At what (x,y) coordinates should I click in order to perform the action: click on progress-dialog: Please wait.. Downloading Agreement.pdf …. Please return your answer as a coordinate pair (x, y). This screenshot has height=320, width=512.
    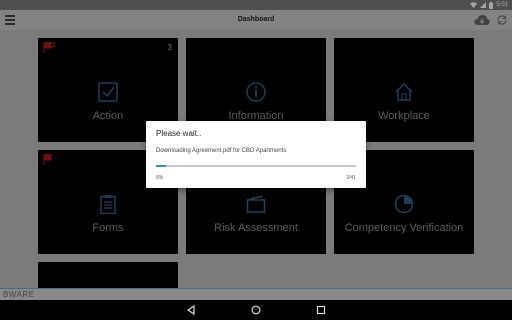
    Looking at the image, I should click on (256, 154).